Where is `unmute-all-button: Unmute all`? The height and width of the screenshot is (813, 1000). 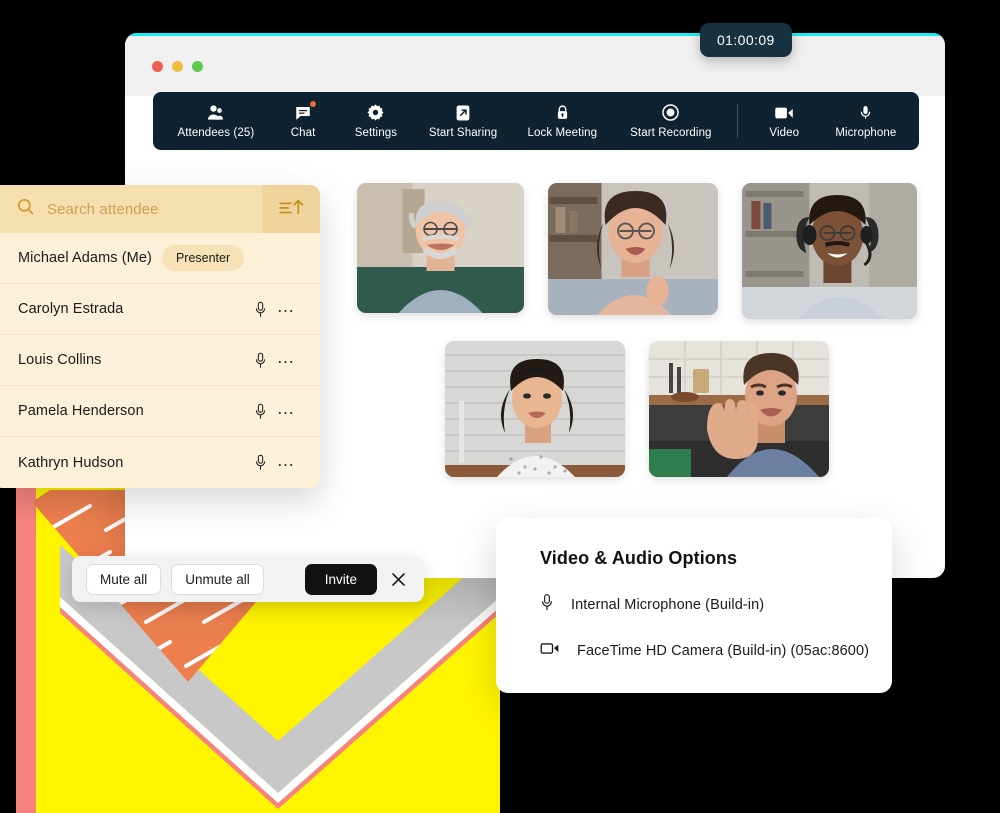 unmute-all-button: Unmute all is located at coordinates (217, 579).